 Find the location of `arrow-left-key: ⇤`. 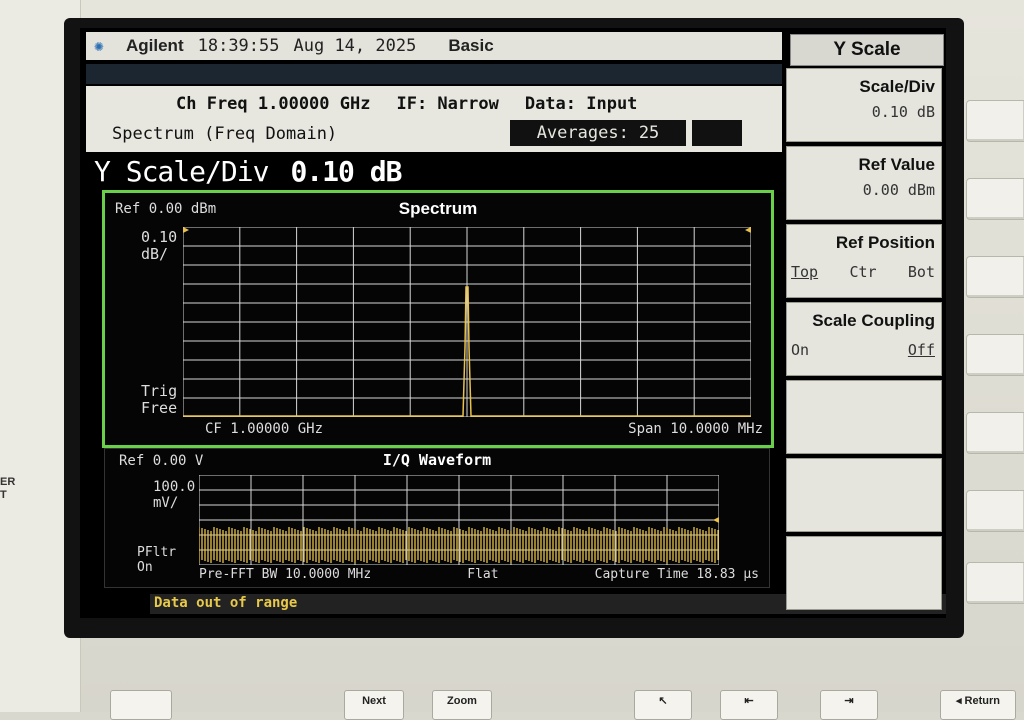

arrow-left-key: ⇤ is located at coordinates (749, 705).